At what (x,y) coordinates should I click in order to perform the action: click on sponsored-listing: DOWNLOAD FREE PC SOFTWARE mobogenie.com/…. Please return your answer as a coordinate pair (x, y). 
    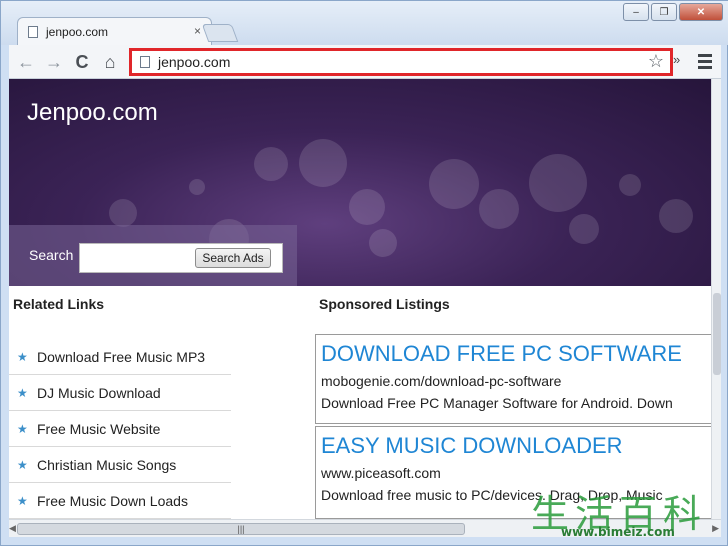
    Looking at the image, I should click on (513, 379).